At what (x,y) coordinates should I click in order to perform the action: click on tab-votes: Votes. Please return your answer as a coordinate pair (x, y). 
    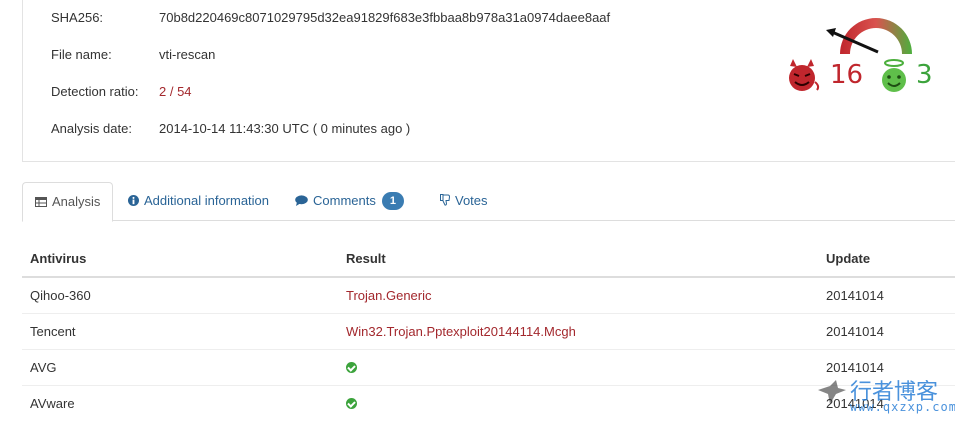
    Looking at the image, I should click on (464, 201).